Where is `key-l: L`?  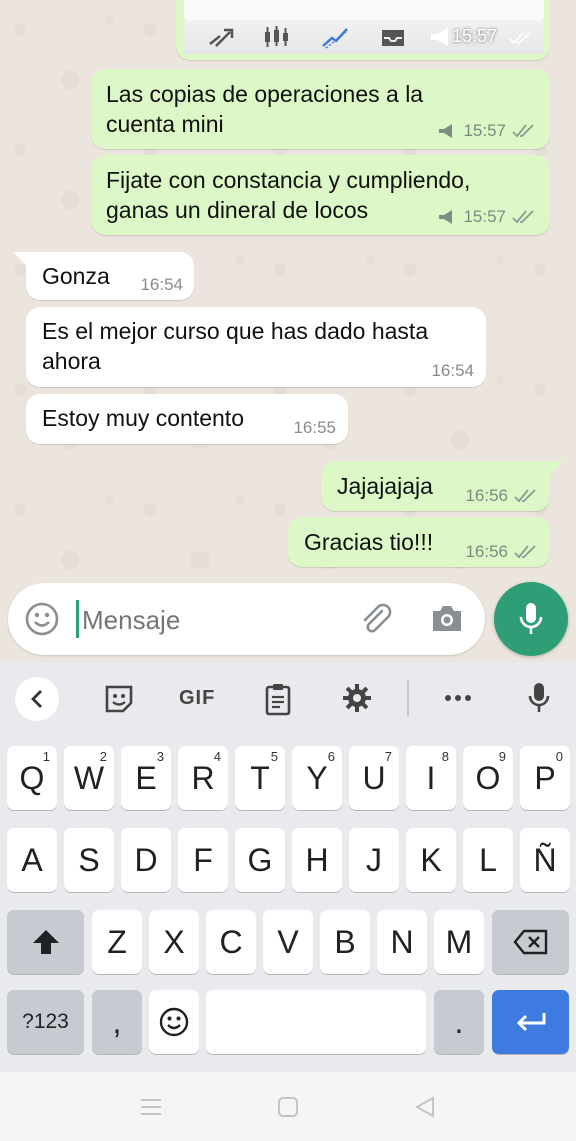
key-l: L is located at coordinates (488, 860).